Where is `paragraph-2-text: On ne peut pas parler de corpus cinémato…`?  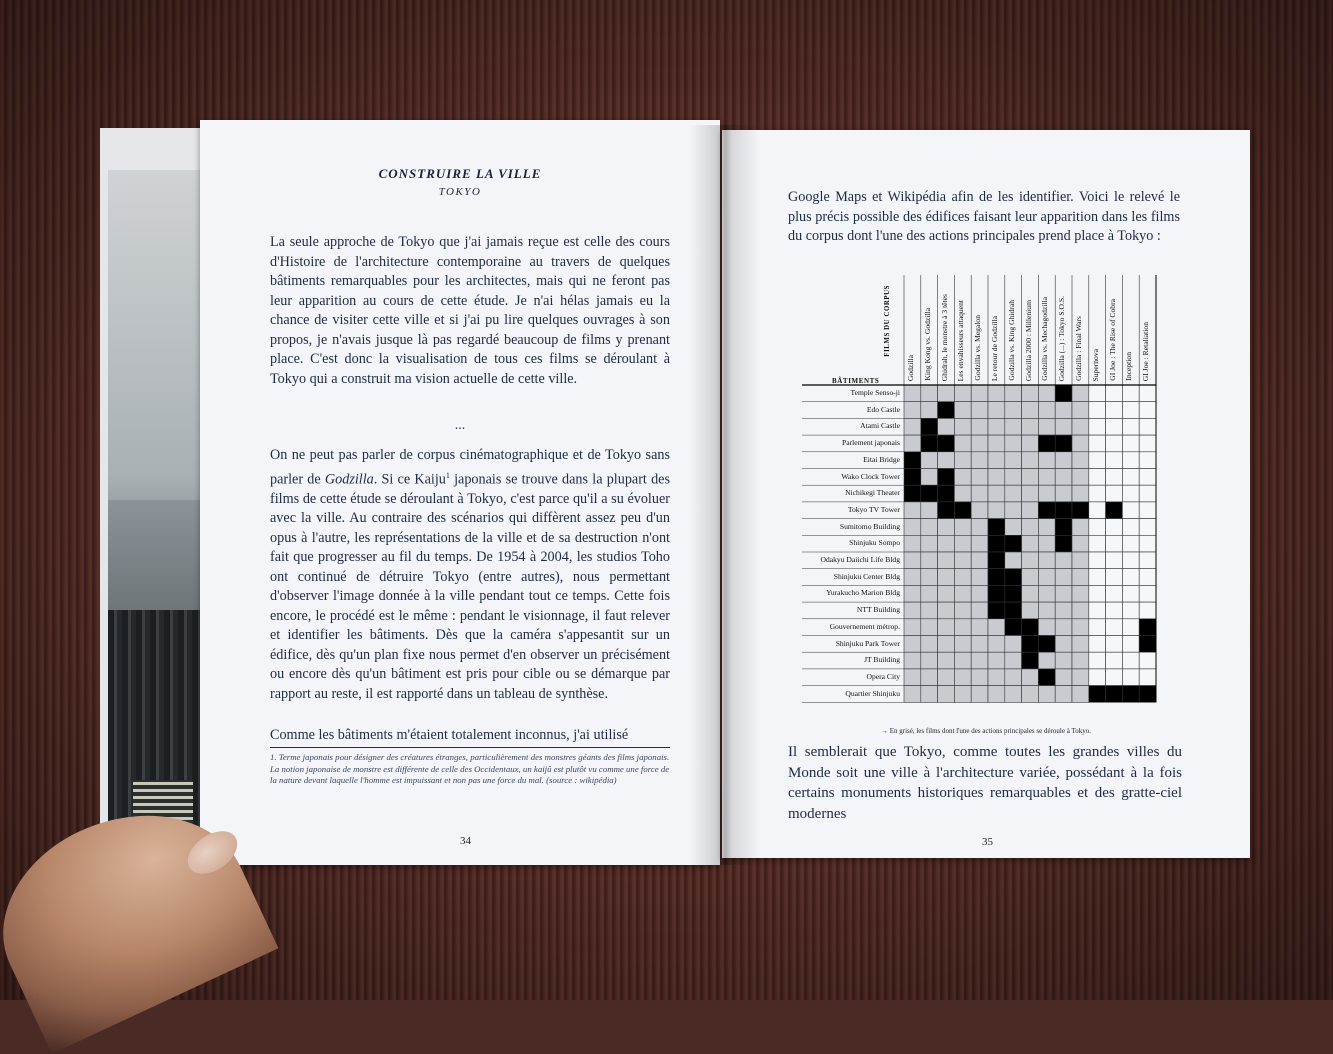
paragraph-2-text: On ne peut pas parler de corpus cinémato… is located at coordinates (470, 575).